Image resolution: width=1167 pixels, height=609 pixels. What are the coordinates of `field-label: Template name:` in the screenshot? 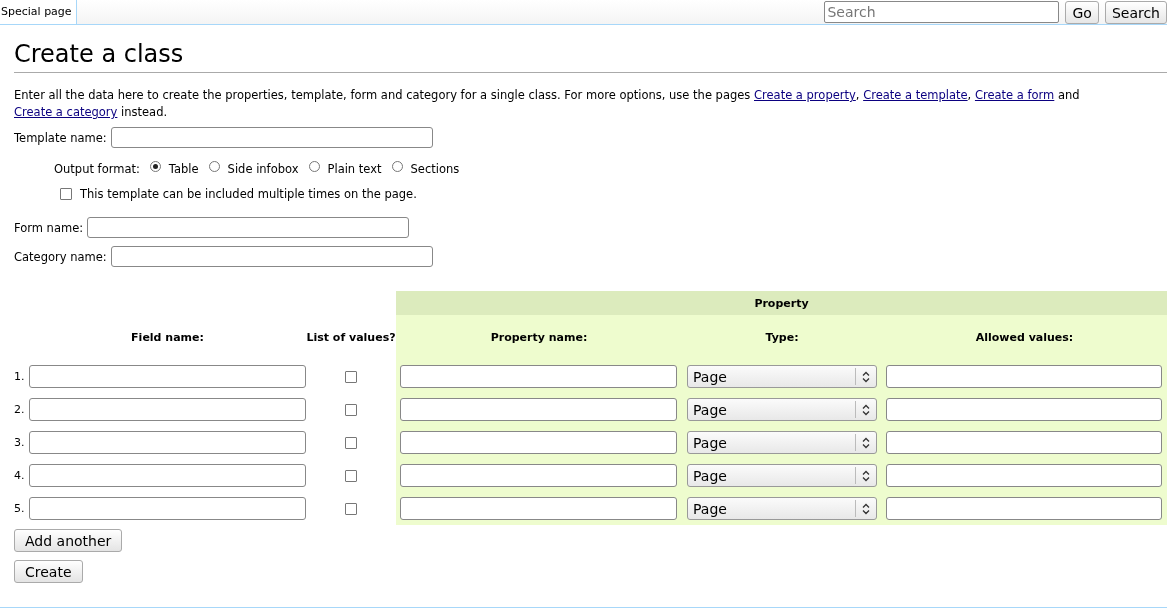 It's located at (60, 137).